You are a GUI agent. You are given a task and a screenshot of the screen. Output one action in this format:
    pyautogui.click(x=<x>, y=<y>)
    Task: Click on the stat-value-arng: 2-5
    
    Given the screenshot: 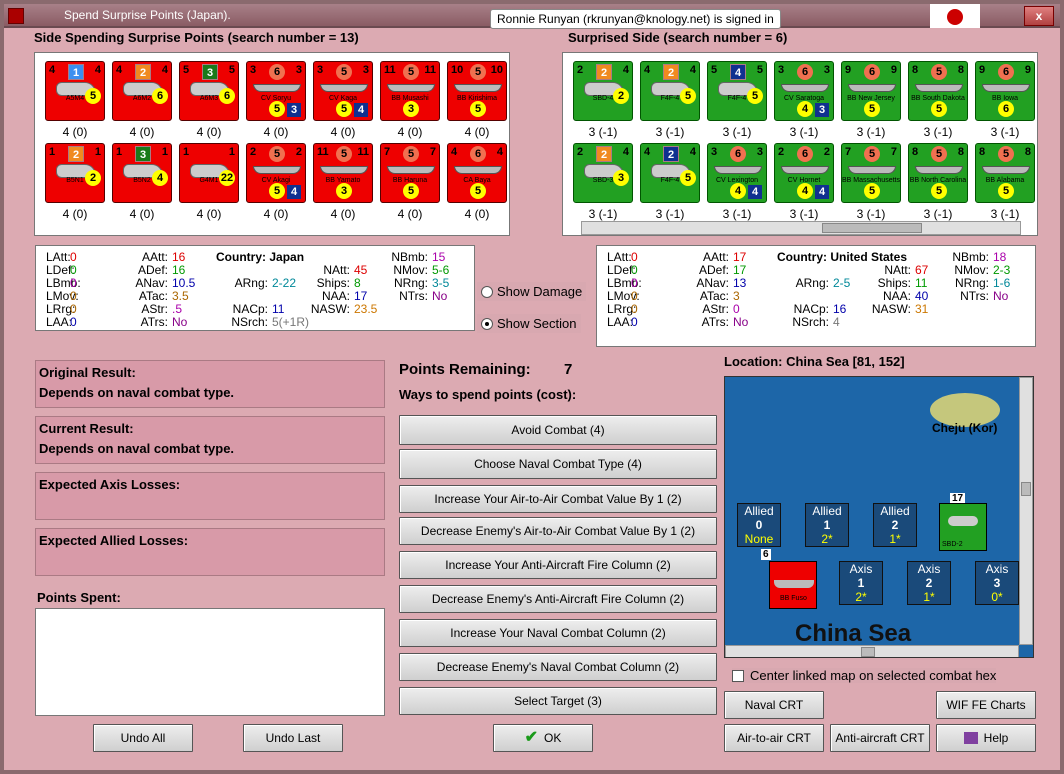 What is the action you would take?
    pyautogui.click(x=842, y=283)
    